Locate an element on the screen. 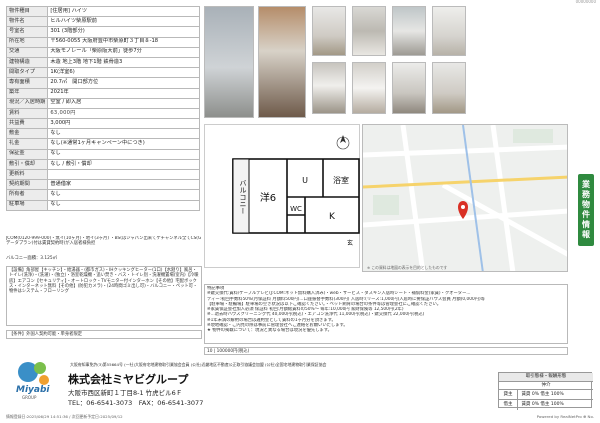 This screenshot has width=600, height=423. side-char-5: 情 is located at coordinates (586, 224).